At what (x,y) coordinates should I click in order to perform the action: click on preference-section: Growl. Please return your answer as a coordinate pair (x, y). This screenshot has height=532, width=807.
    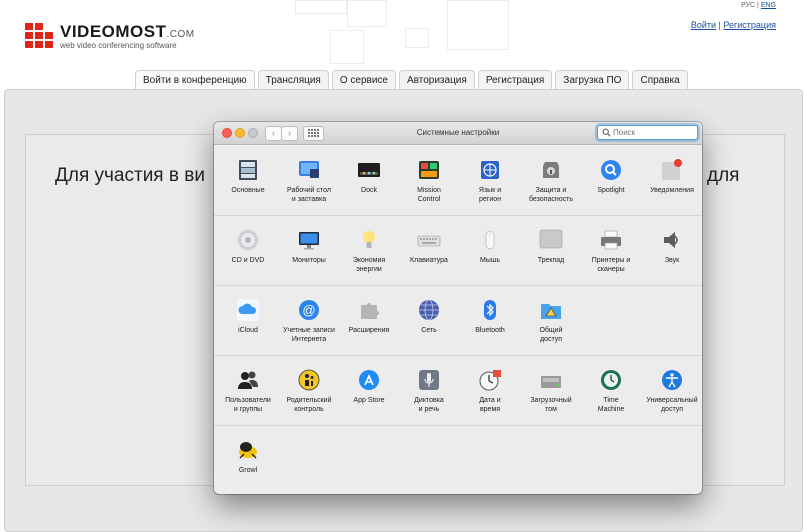
    Looking at the image, I should click on (458, 459).